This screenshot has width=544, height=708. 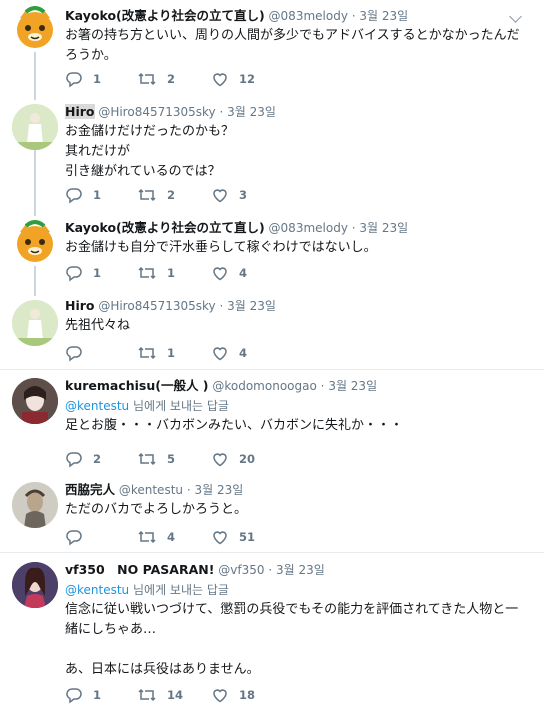 What do you see at coordinates (247, 695) in the screenshot?
I see `like-count: 18` at bounding box center [247, 695].